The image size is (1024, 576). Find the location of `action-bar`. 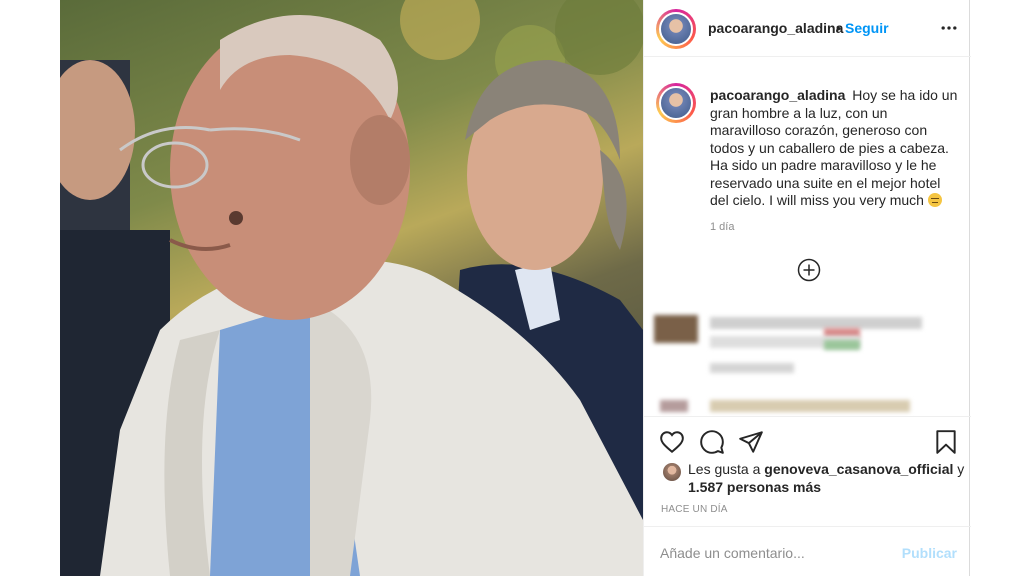

action-bar is located at coordinates (807, 440).